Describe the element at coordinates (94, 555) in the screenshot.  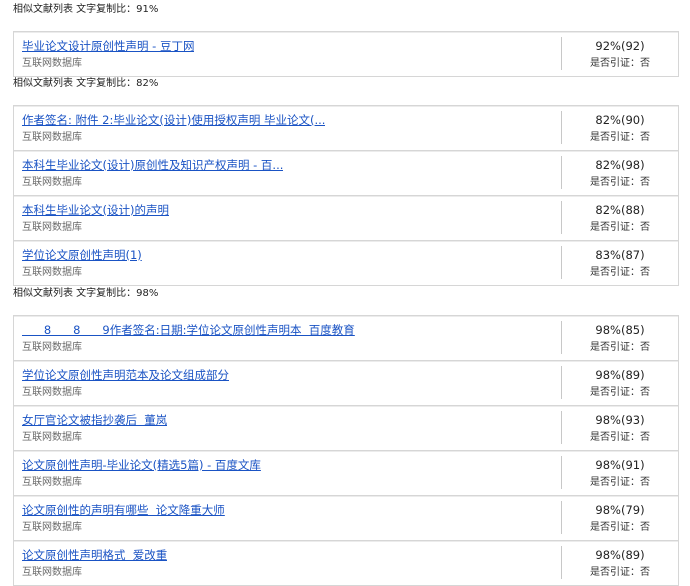
I see `doc-title-link: 论文原创性声明格式 爱改重` at that location.